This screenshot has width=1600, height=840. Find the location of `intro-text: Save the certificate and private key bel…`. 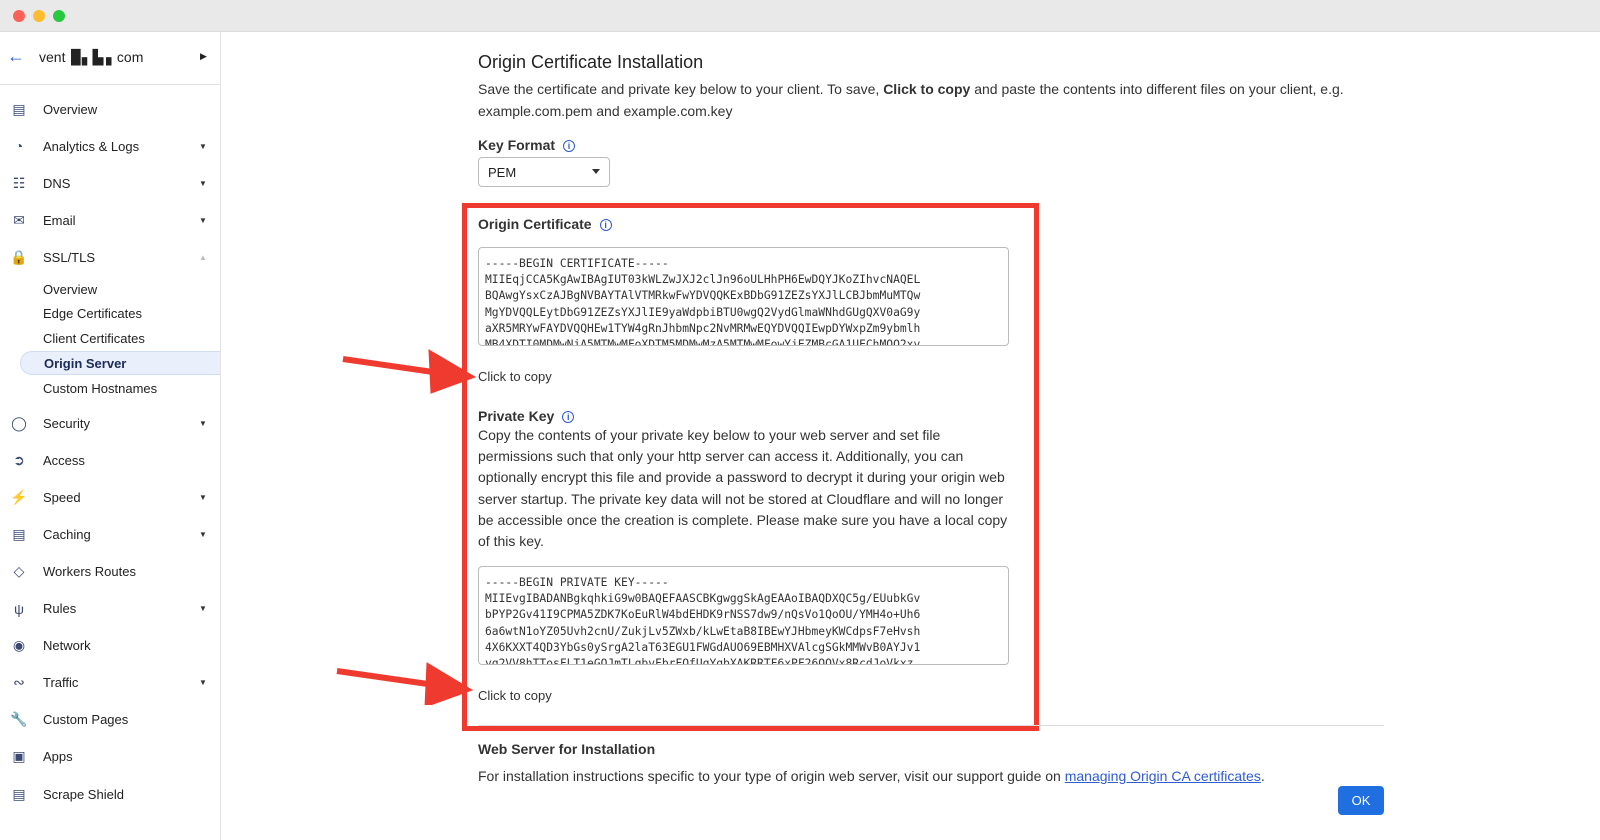

intro-text: Save the certificate and private key bel… is located at coordinates (911, 100).